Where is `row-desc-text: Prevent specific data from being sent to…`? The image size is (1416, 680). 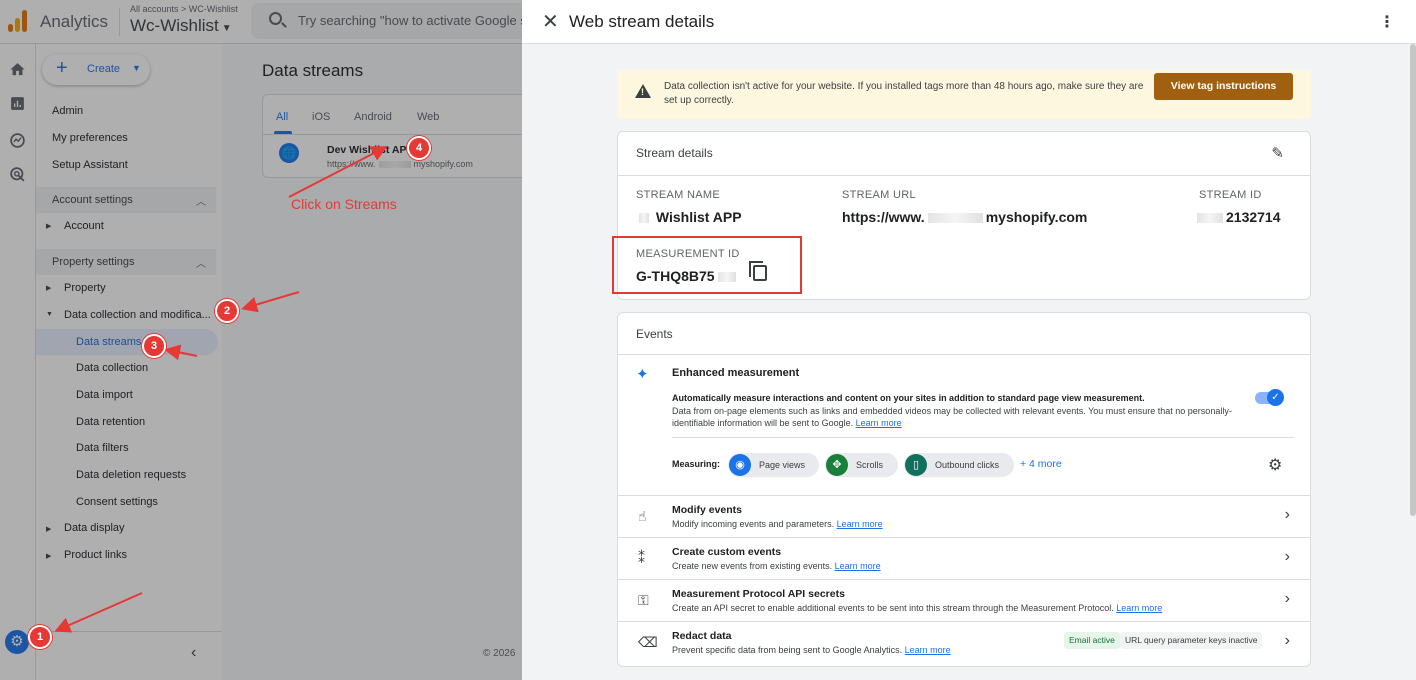 row-desc-text: Prevent specific data from being sent to… is located at coordinates (787, 650).